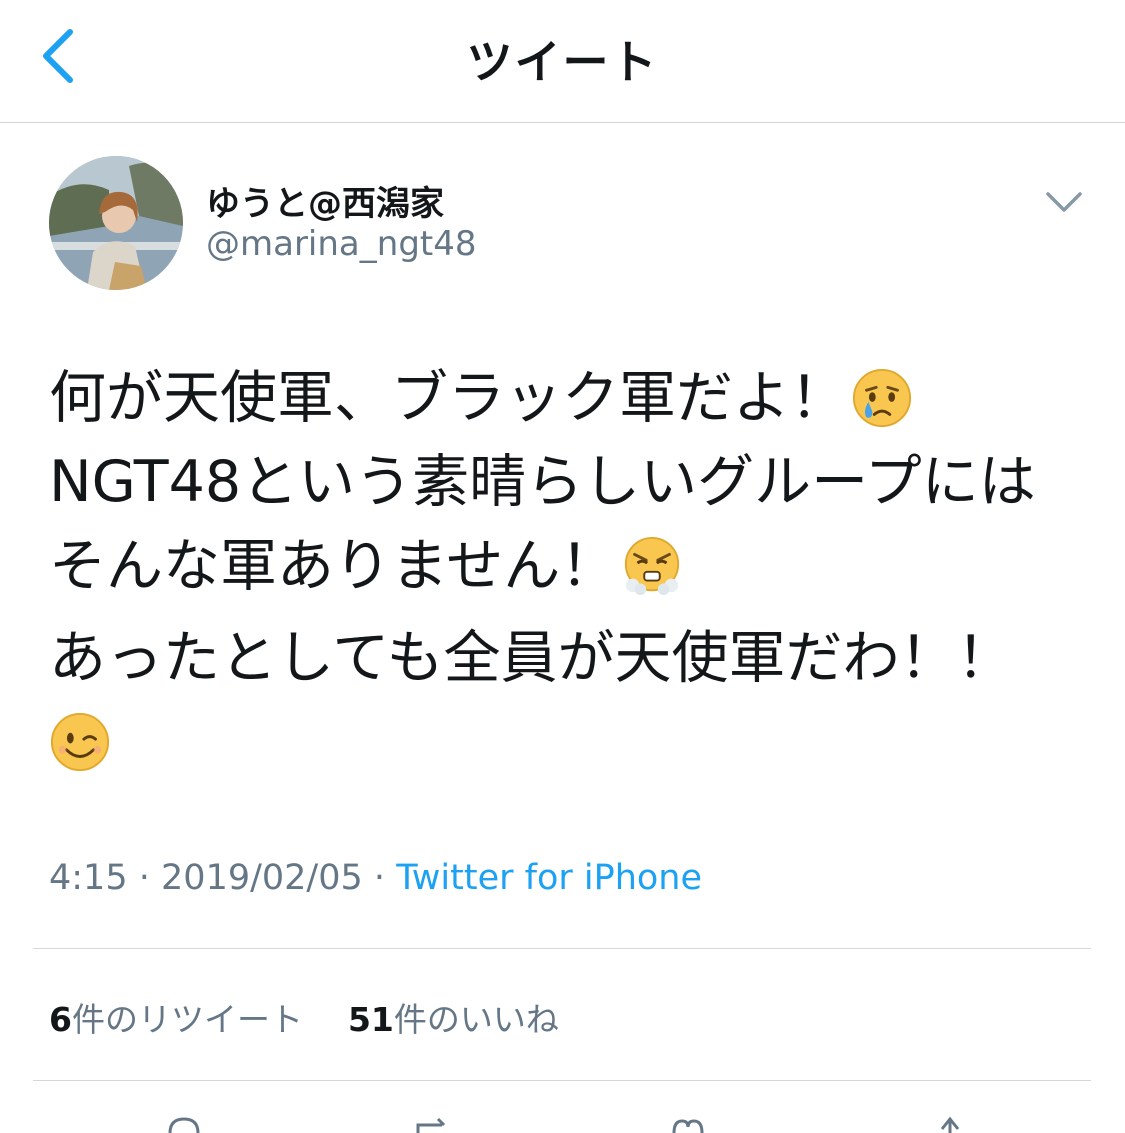 The width and height of the screenshot is (1125, 1133). Describe the element at coordinates (531, 658) in the screenshot. I see `tweet-line-text: あったとしても全員が天使軍だわ！！` at that location.